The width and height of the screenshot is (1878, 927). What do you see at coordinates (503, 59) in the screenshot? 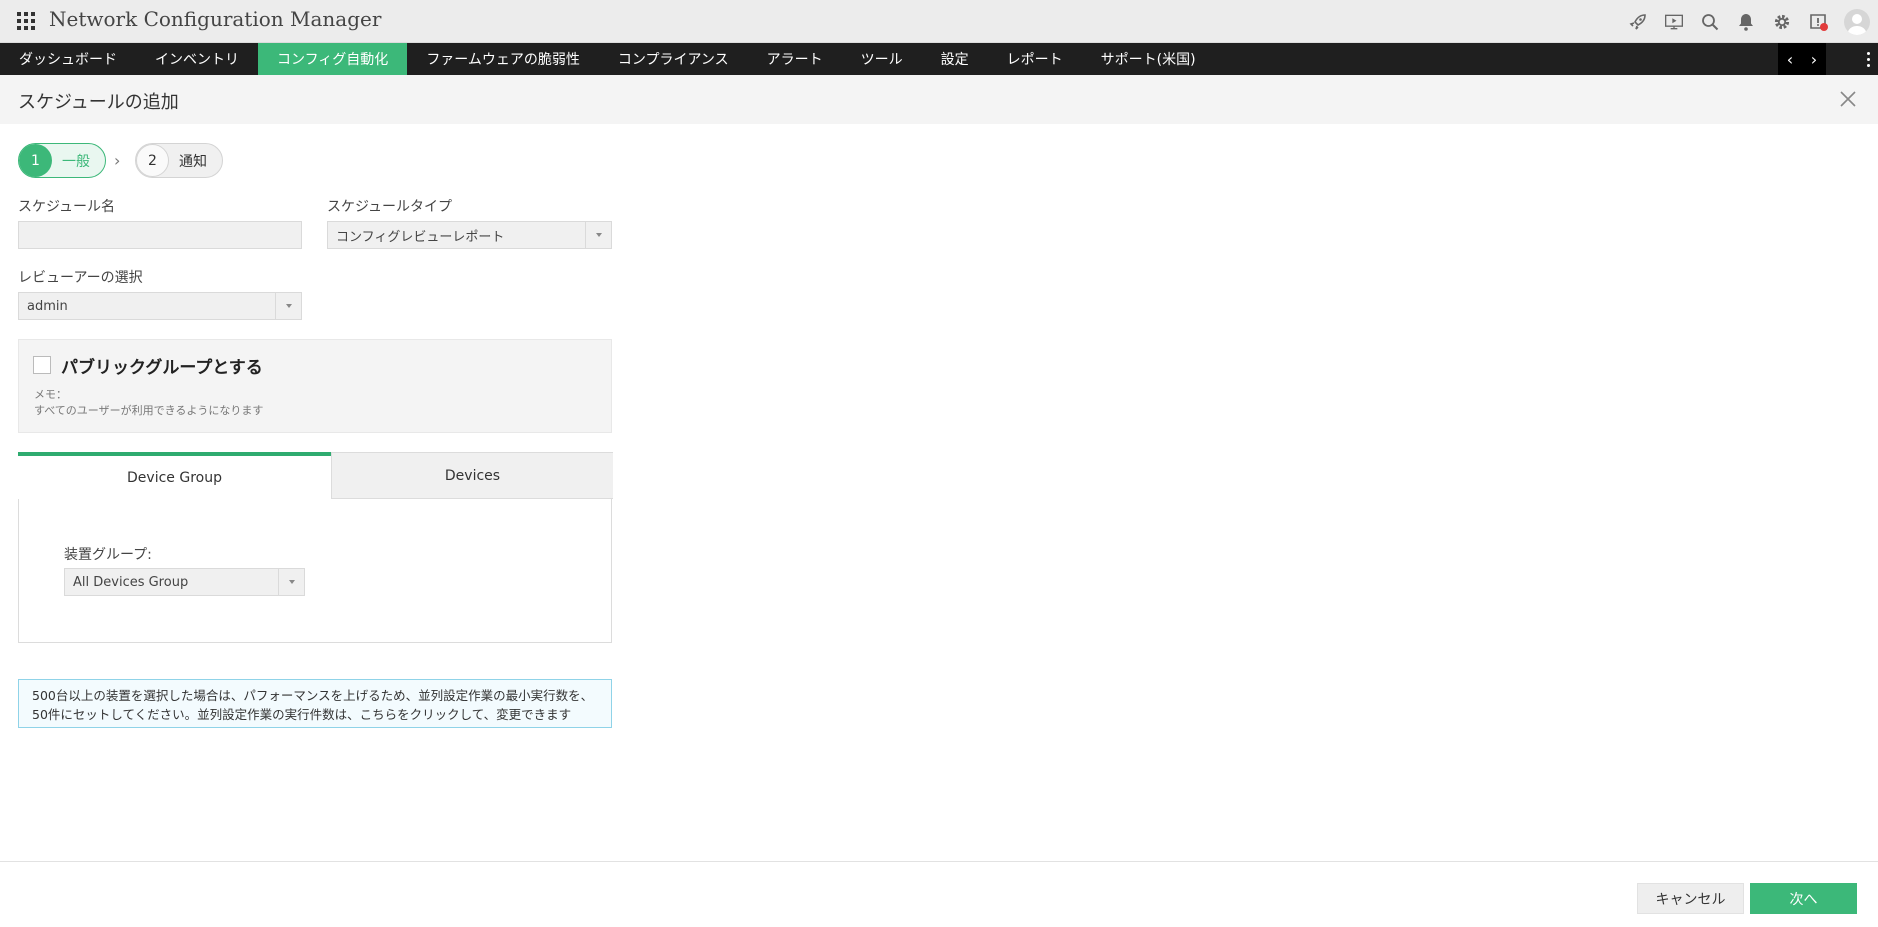
I see `nav-item-firmware-vulnerability: ファームウェアの脆弱性` at bounding box center [503, 59].